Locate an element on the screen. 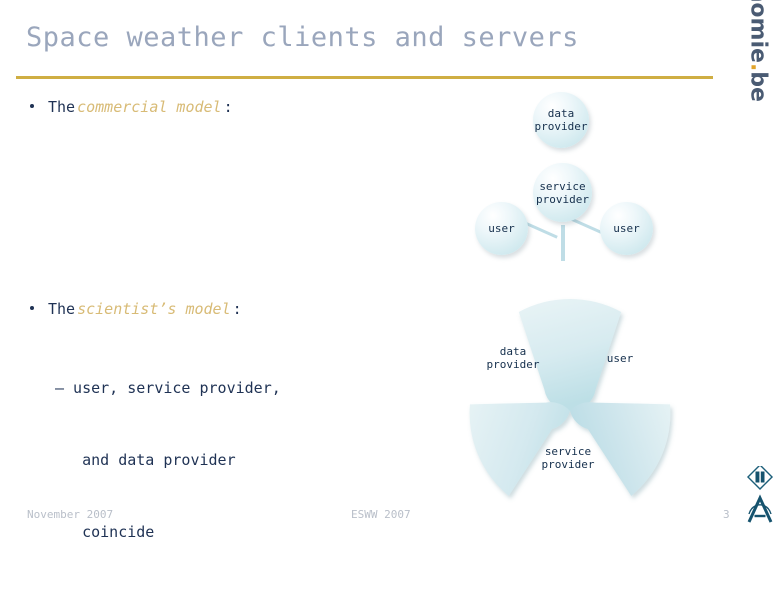 Image resolution: width=780 pixels, height=592 pixels. wedge-label-data-provider: data provider is located at coordinates (513, 358).